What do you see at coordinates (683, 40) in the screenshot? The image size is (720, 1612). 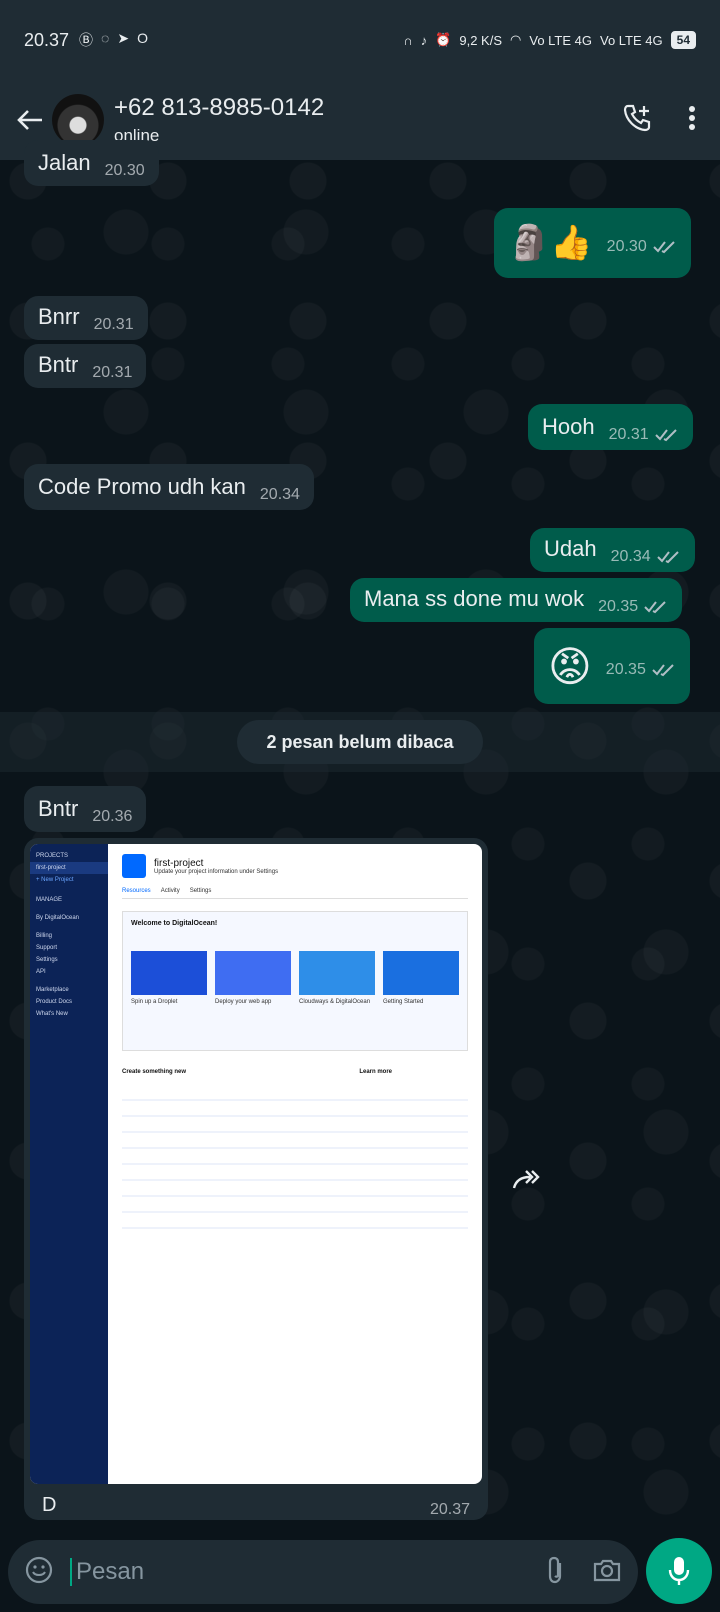 I see `battery-icon: 54` at bounding box center [683, 40].